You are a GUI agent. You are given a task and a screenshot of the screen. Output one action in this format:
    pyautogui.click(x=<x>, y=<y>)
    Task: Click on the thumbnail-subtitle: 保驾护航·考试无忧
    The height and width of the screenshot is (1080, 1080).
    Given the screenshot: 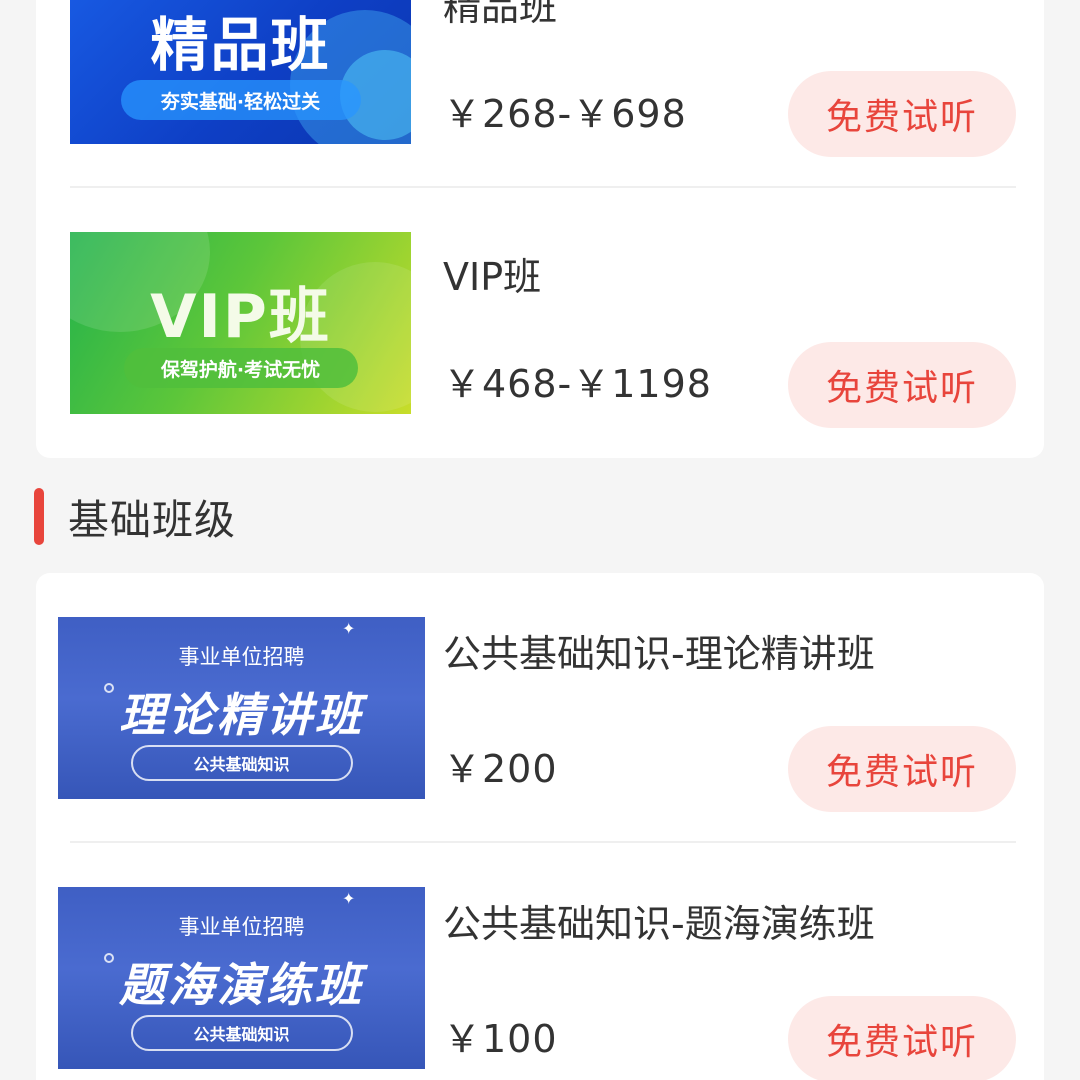 What is the action you would take?
    pyautogui.click(x=240, y=368)
    